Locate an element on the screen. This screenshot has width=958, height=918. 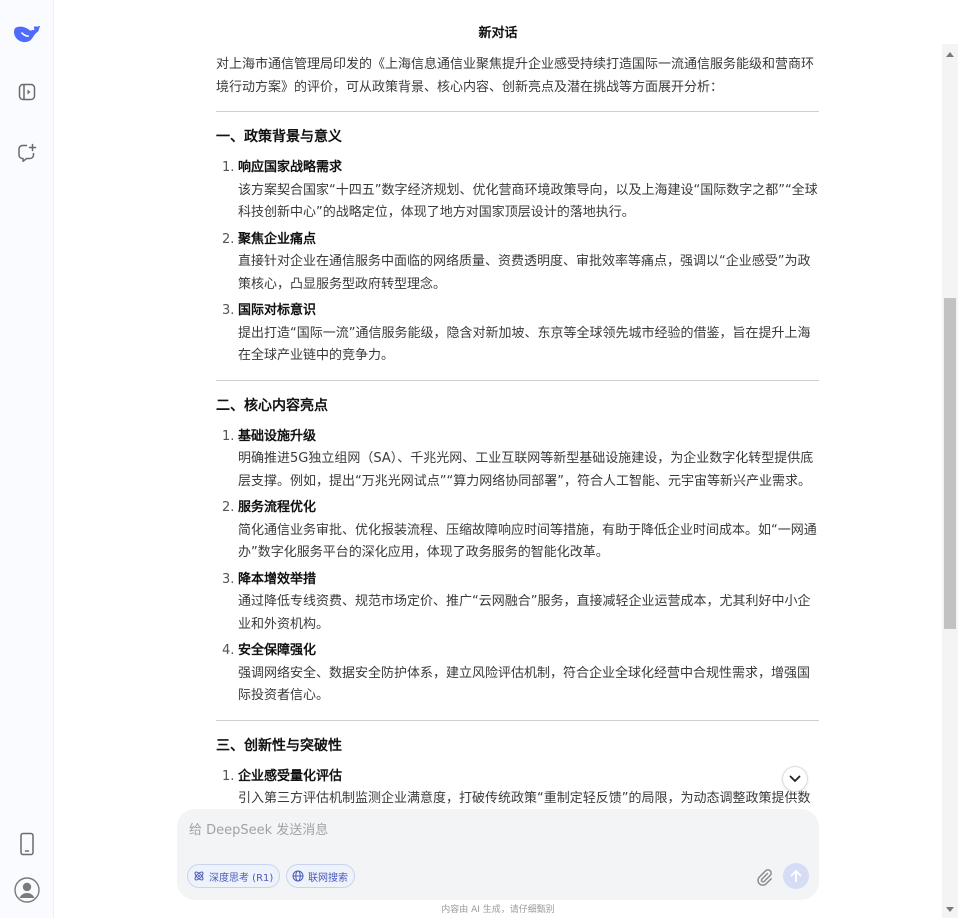
chevron-down-icon is located at coordinates (795, 778).